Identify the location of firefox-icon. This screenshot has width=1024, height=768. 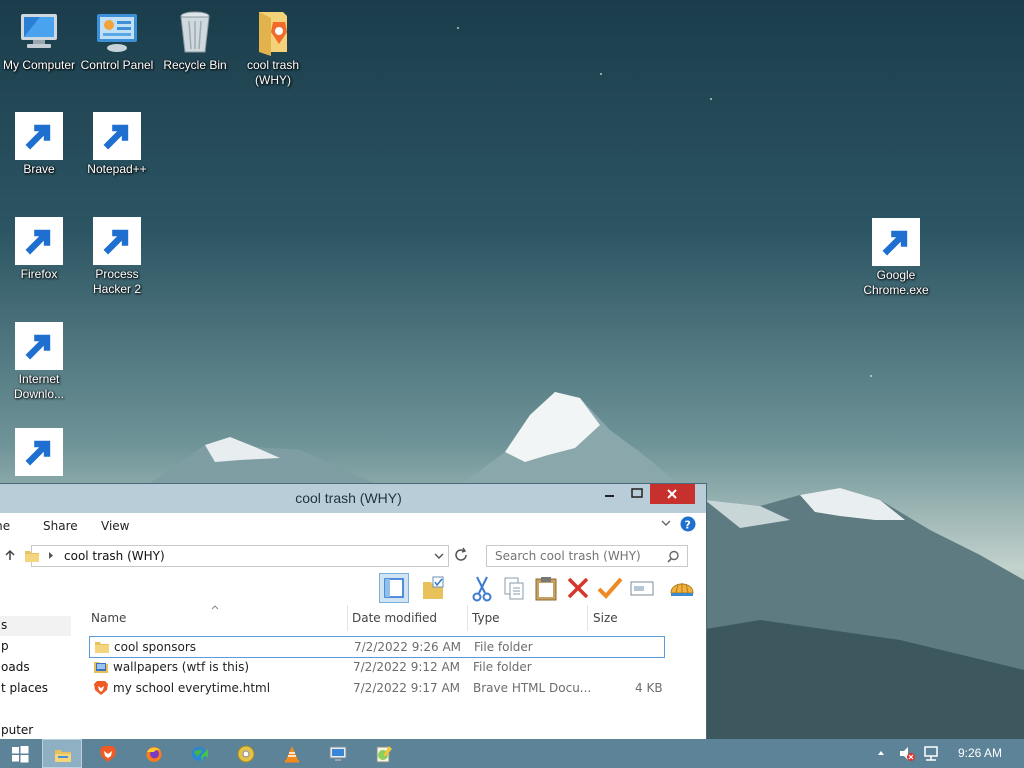
(39, 241).